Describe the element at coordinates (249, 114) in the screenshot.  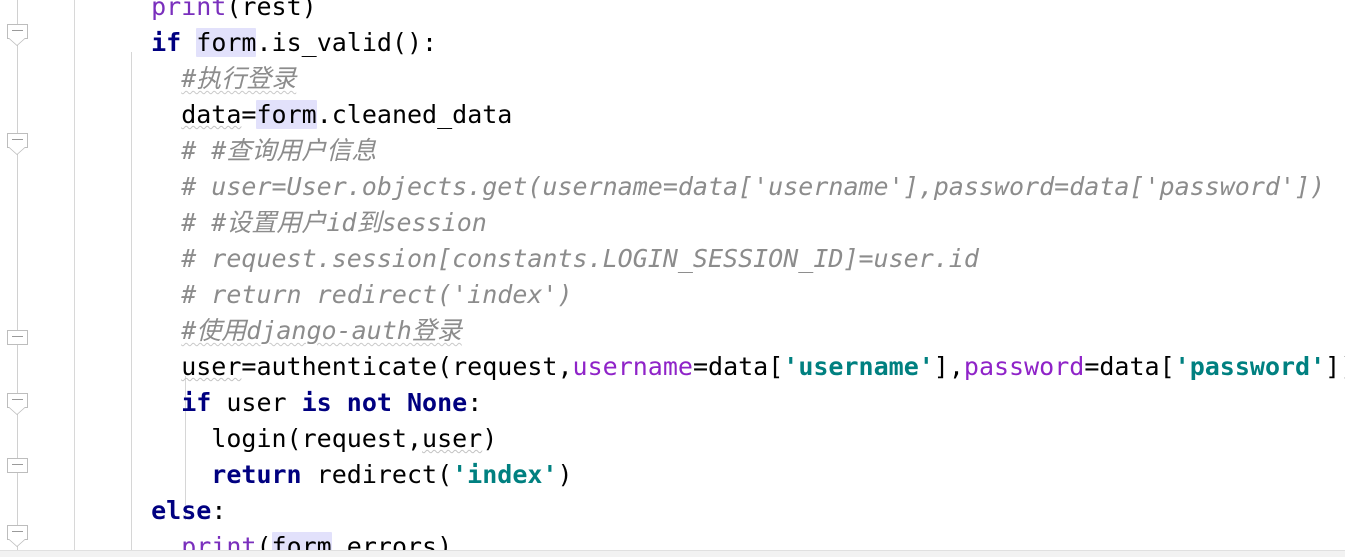
I see `token-plain-1: =` at that location.